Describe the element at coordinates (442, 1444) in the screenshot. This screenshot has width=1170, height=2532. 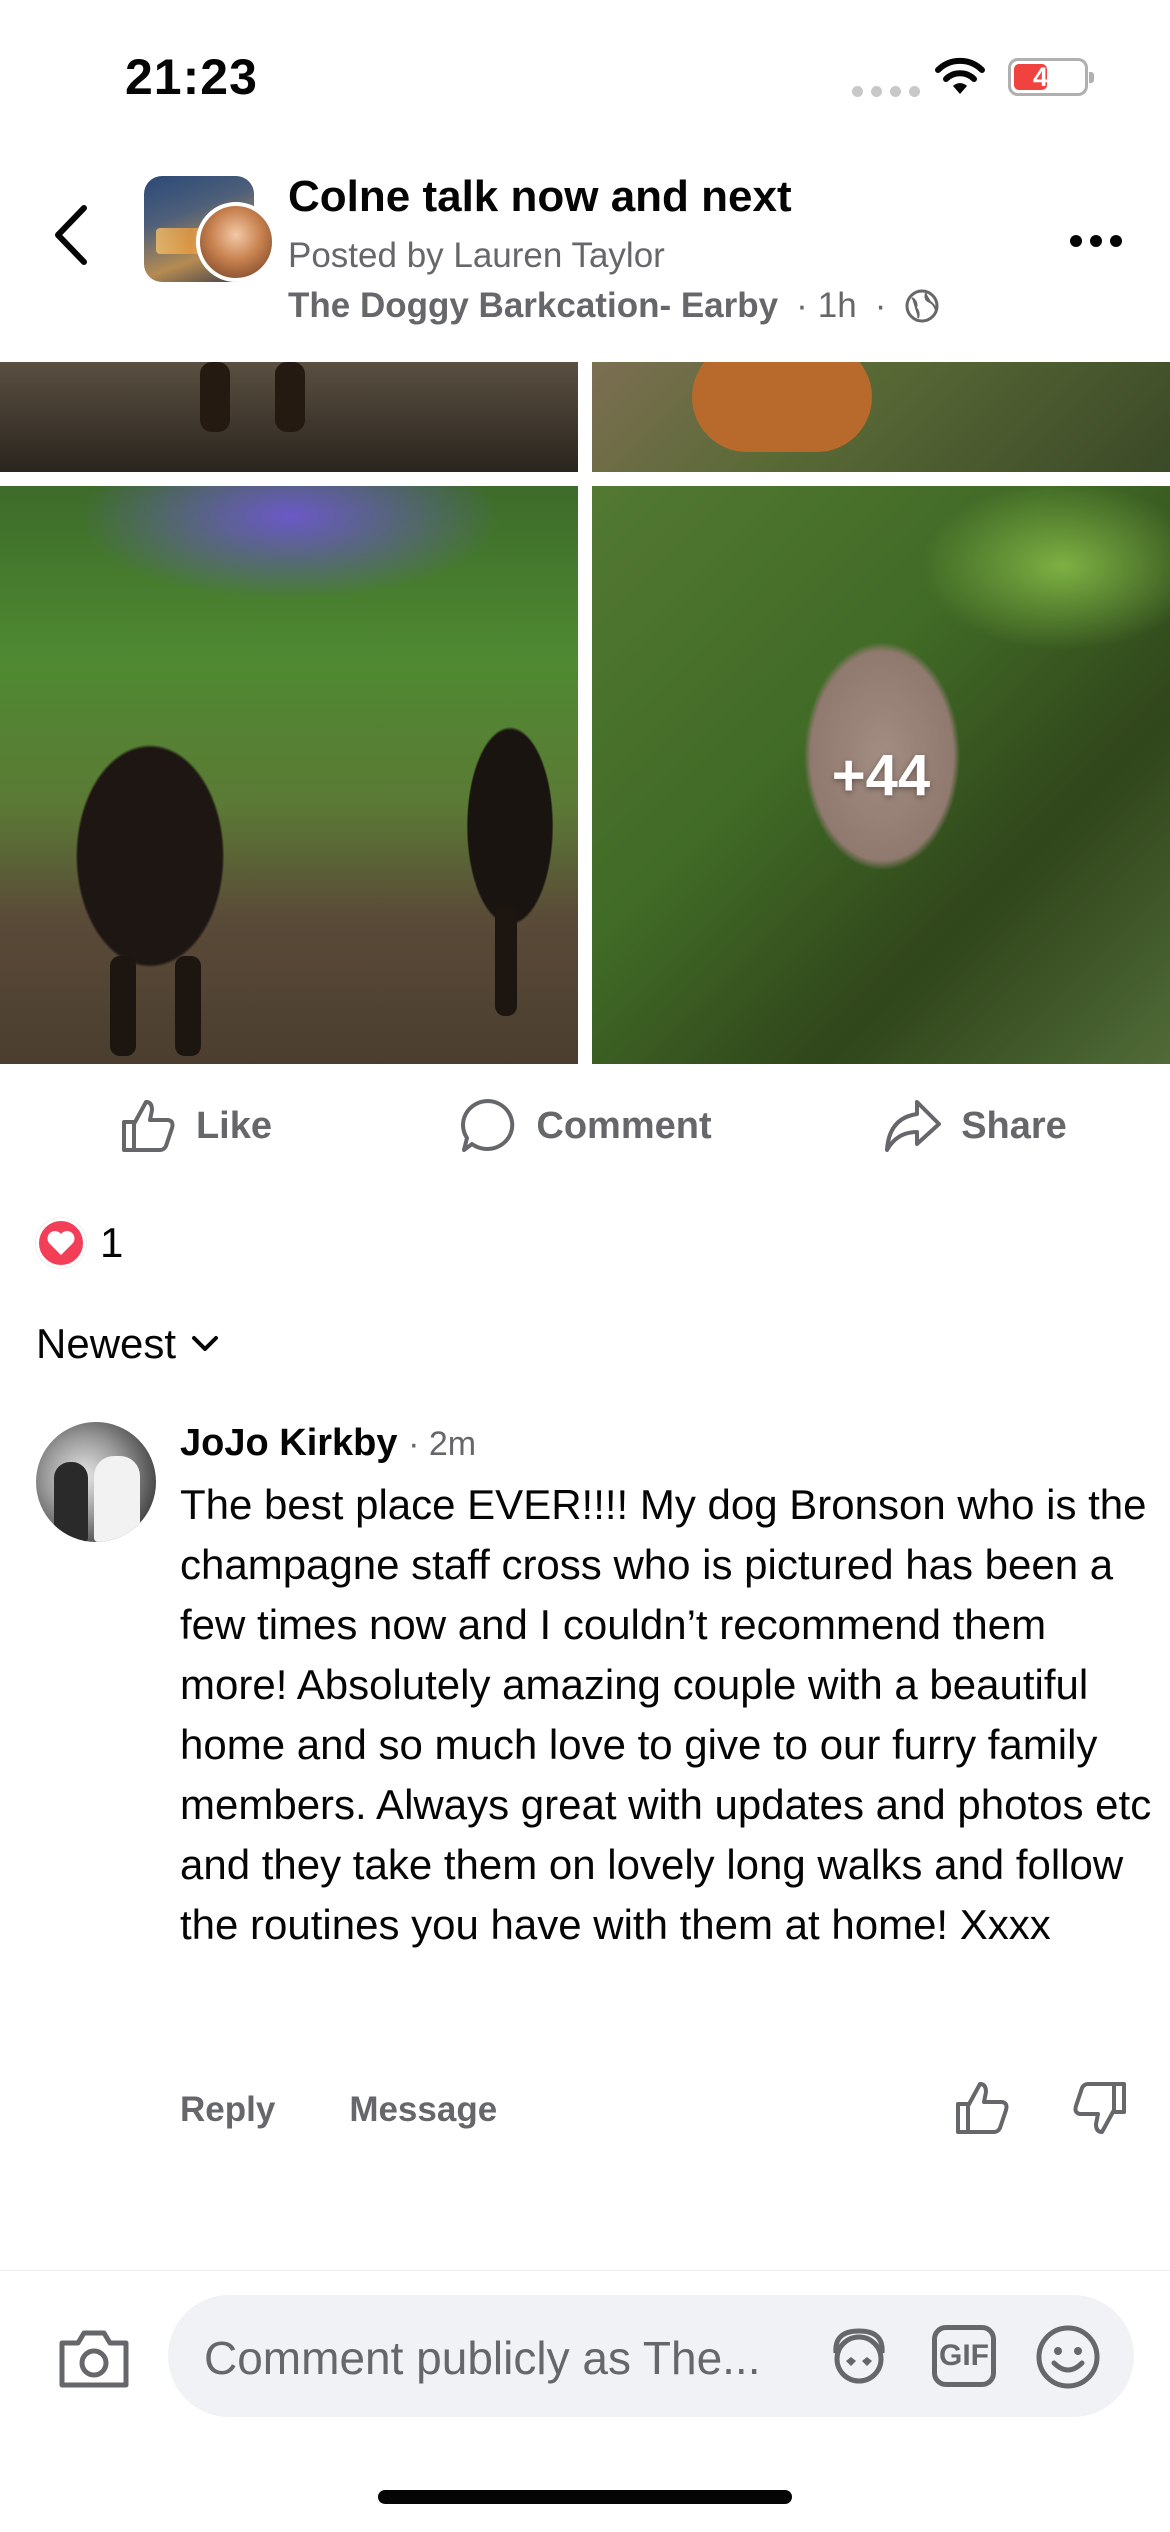
I see `comment-time: · 2m` at that location.